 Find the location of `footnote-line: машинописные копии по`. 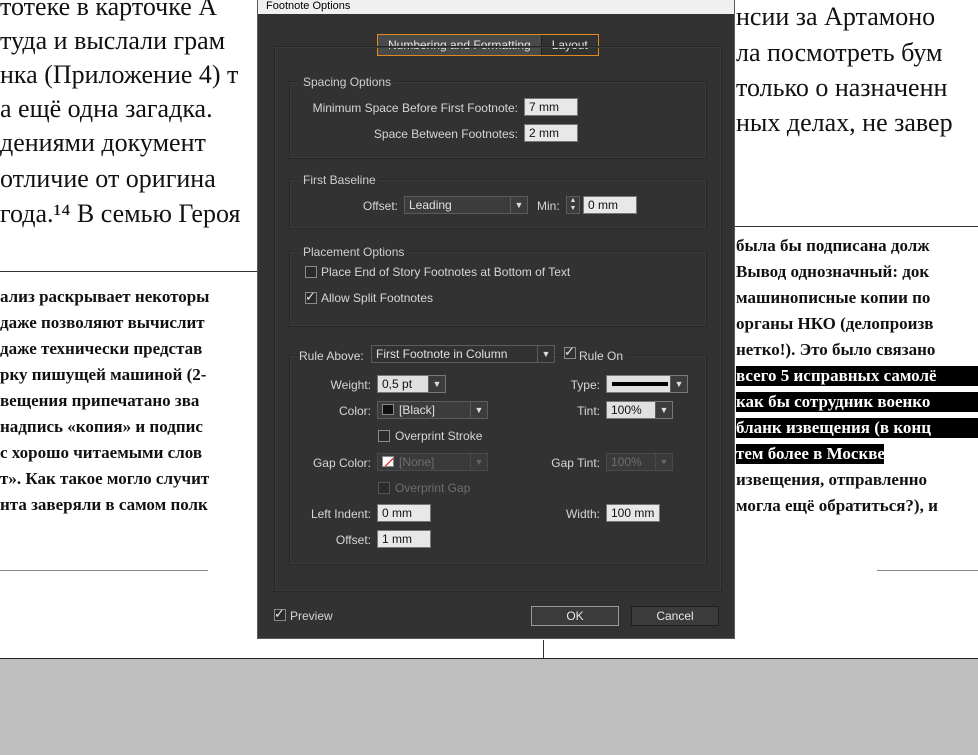

footnote-line: машинописные копии по is located at coordinates (833, 297).